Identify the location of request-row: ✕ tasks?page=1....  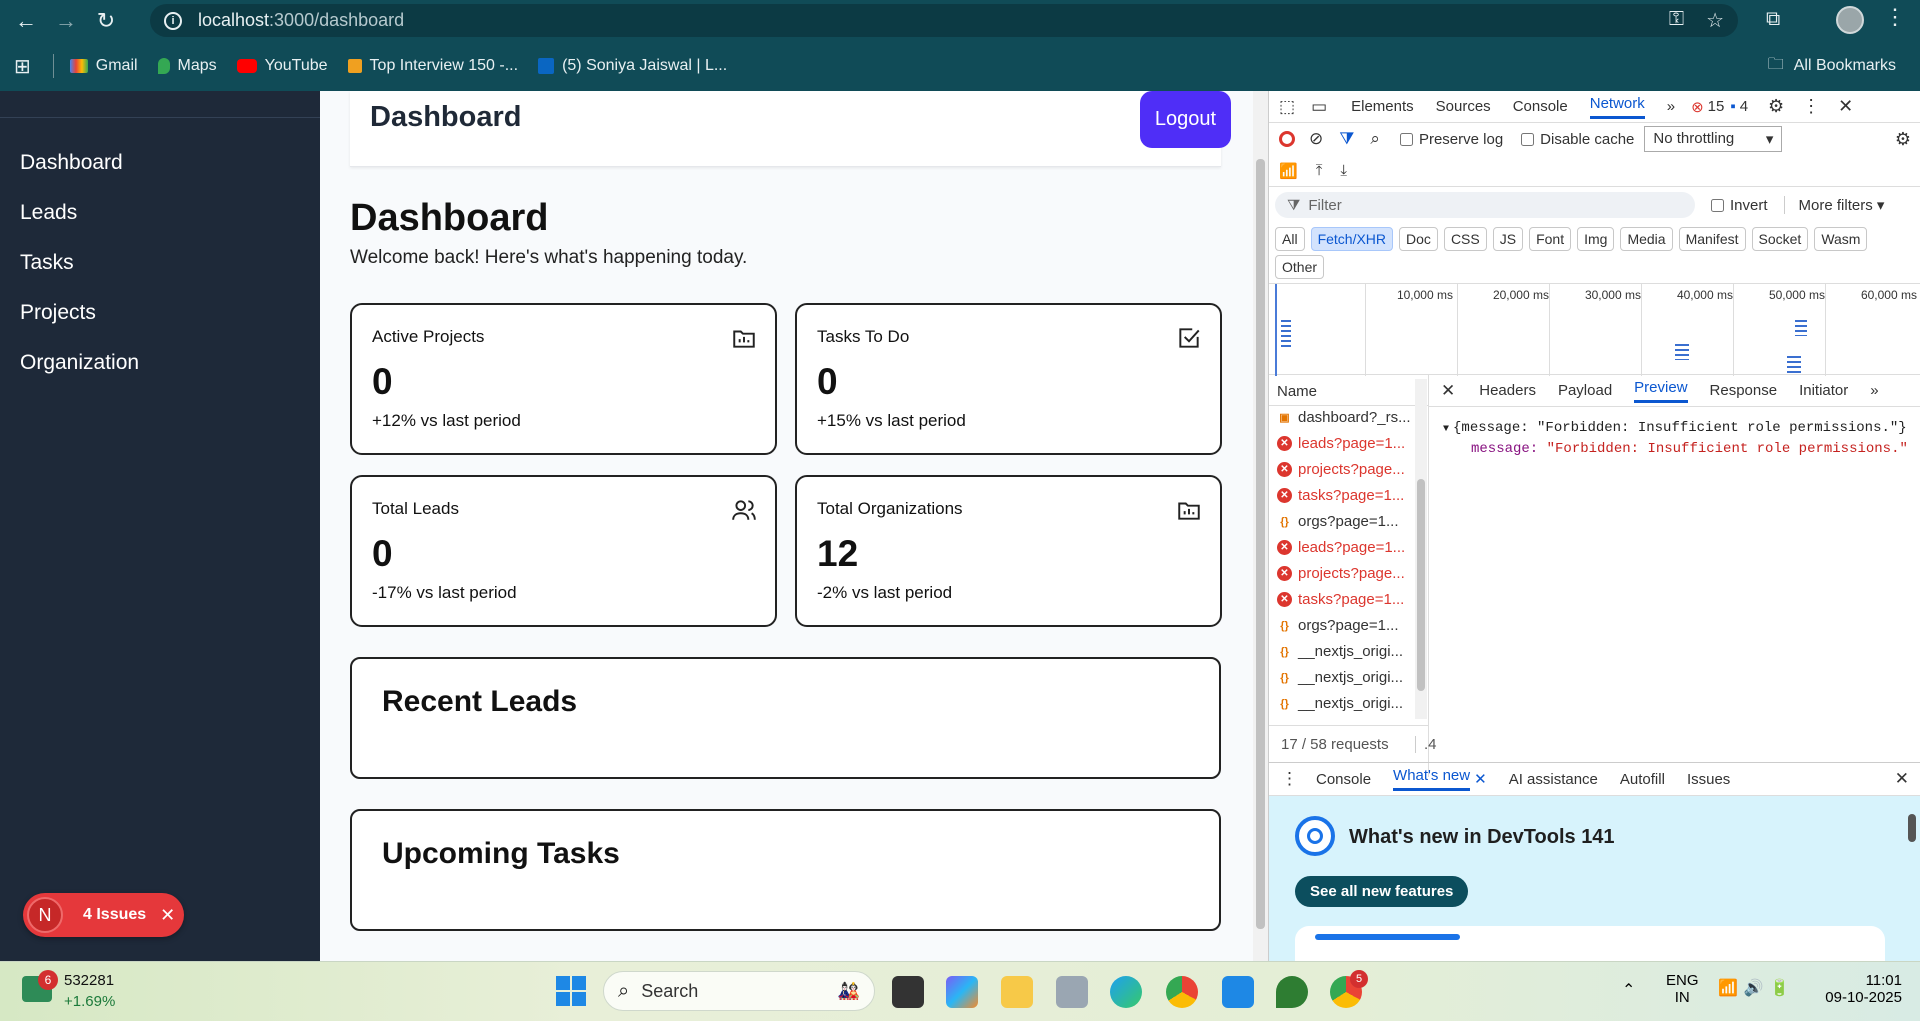
(1340, 495).